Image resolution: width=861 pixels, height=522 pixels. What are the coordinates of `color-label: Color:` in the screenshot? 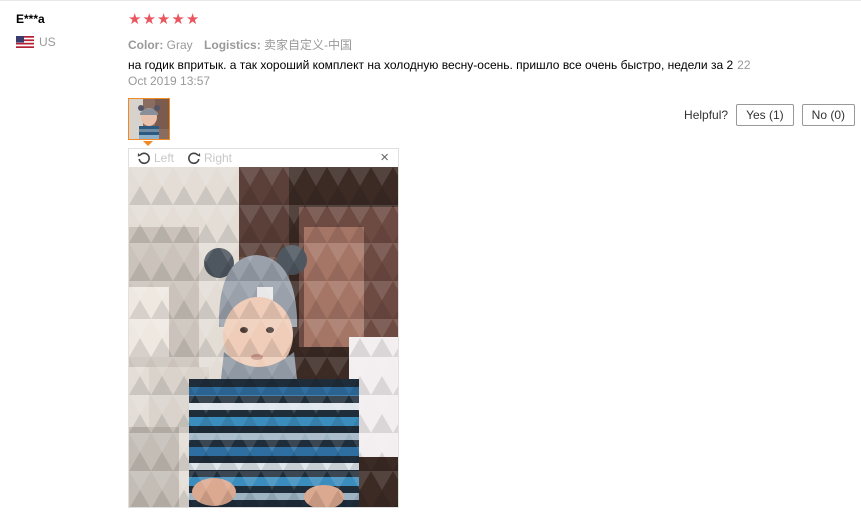 It's located at (146, 45).